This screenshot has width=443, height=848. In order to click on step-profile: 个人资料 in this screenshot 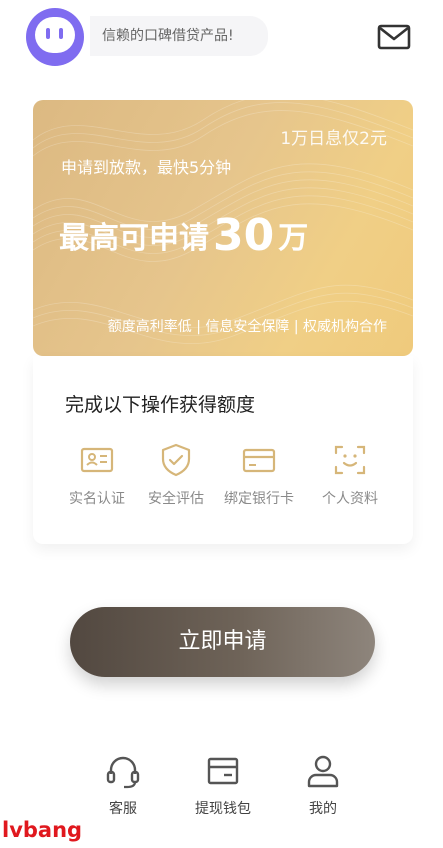, I will do `click(350, 475)`.